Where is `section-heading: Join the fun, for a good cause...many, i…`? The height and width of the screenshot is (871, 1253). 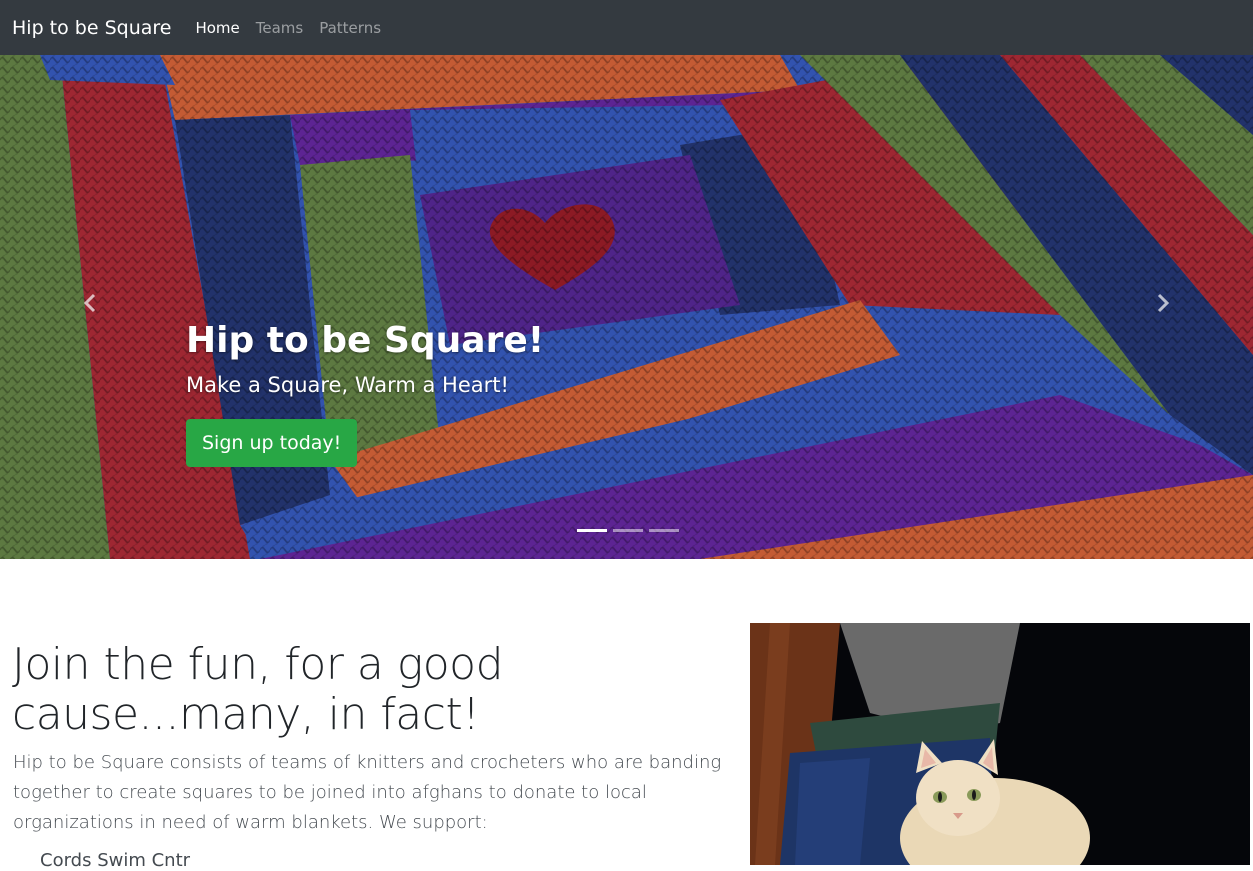
section-heading: Join the fun, for a good cause...many, i… is located at coordinates (258, 689).